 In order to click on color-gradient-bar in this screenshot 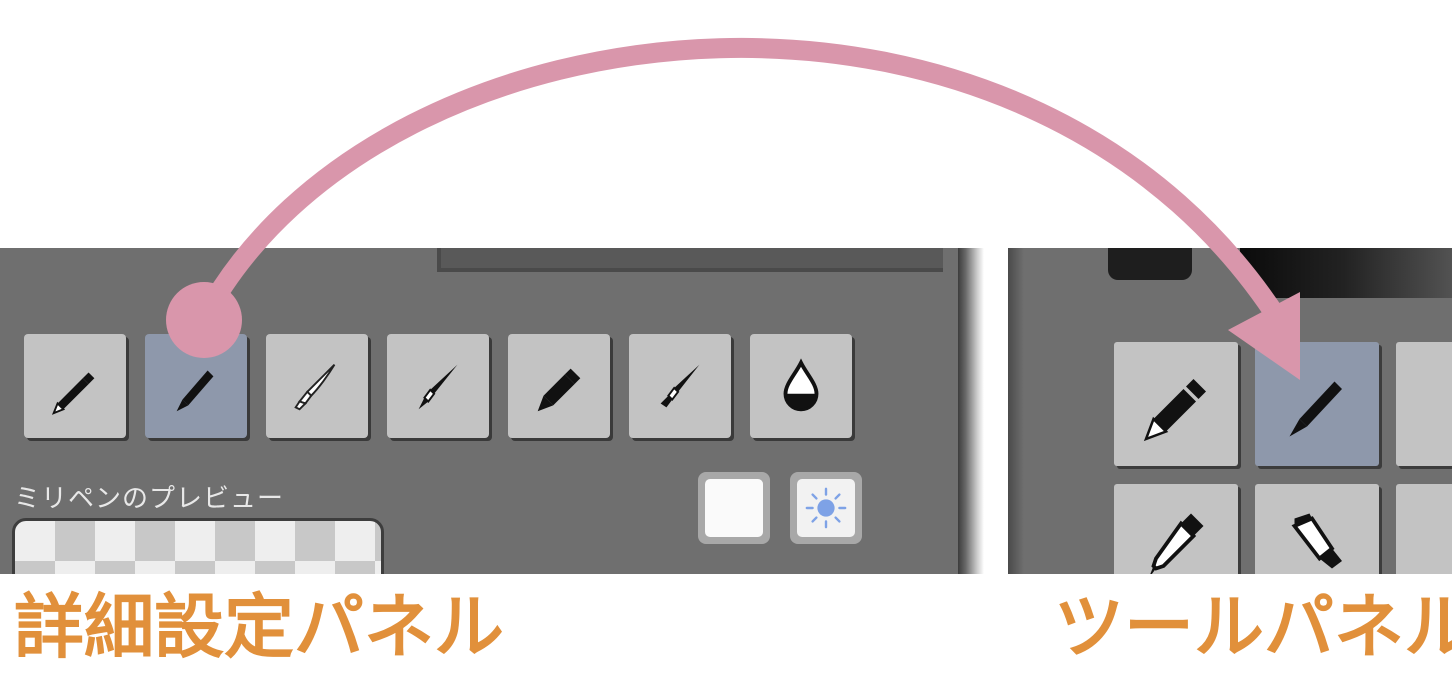, I will do `click(1346, 273)`.